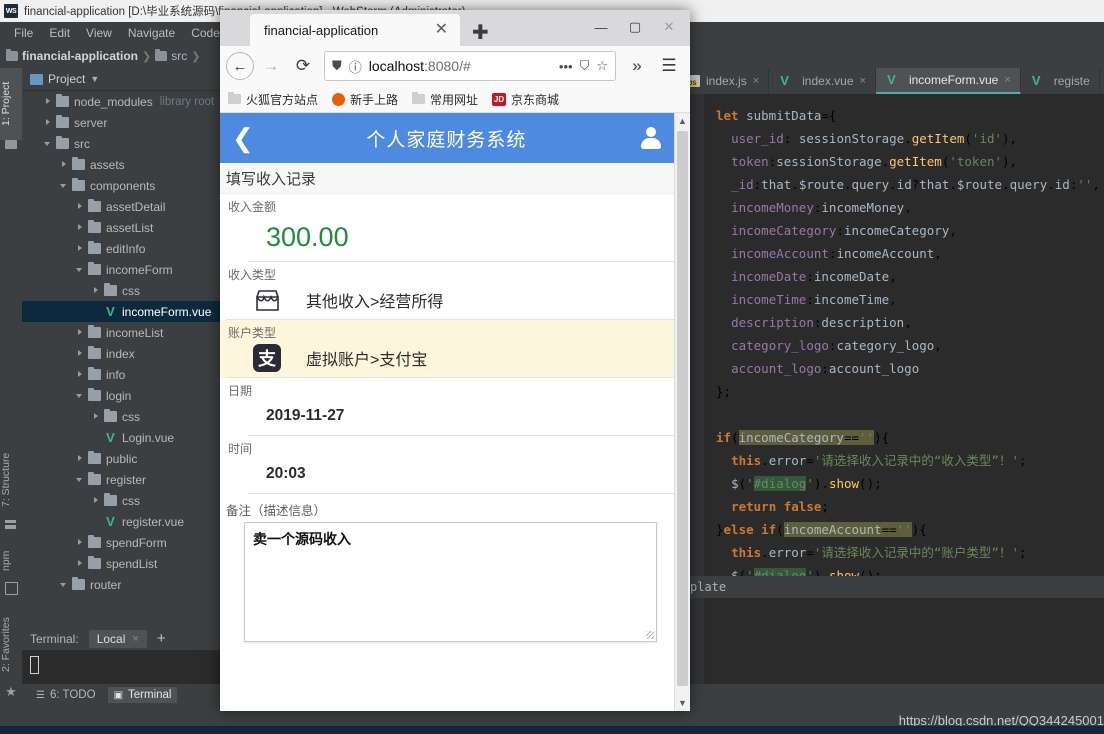 The width and height of the screenshot is (1104, 734). Describe the element at coordinates (72, 56) in the screenshot. I see `breadcrumb-item-project: financial-application` at that location.